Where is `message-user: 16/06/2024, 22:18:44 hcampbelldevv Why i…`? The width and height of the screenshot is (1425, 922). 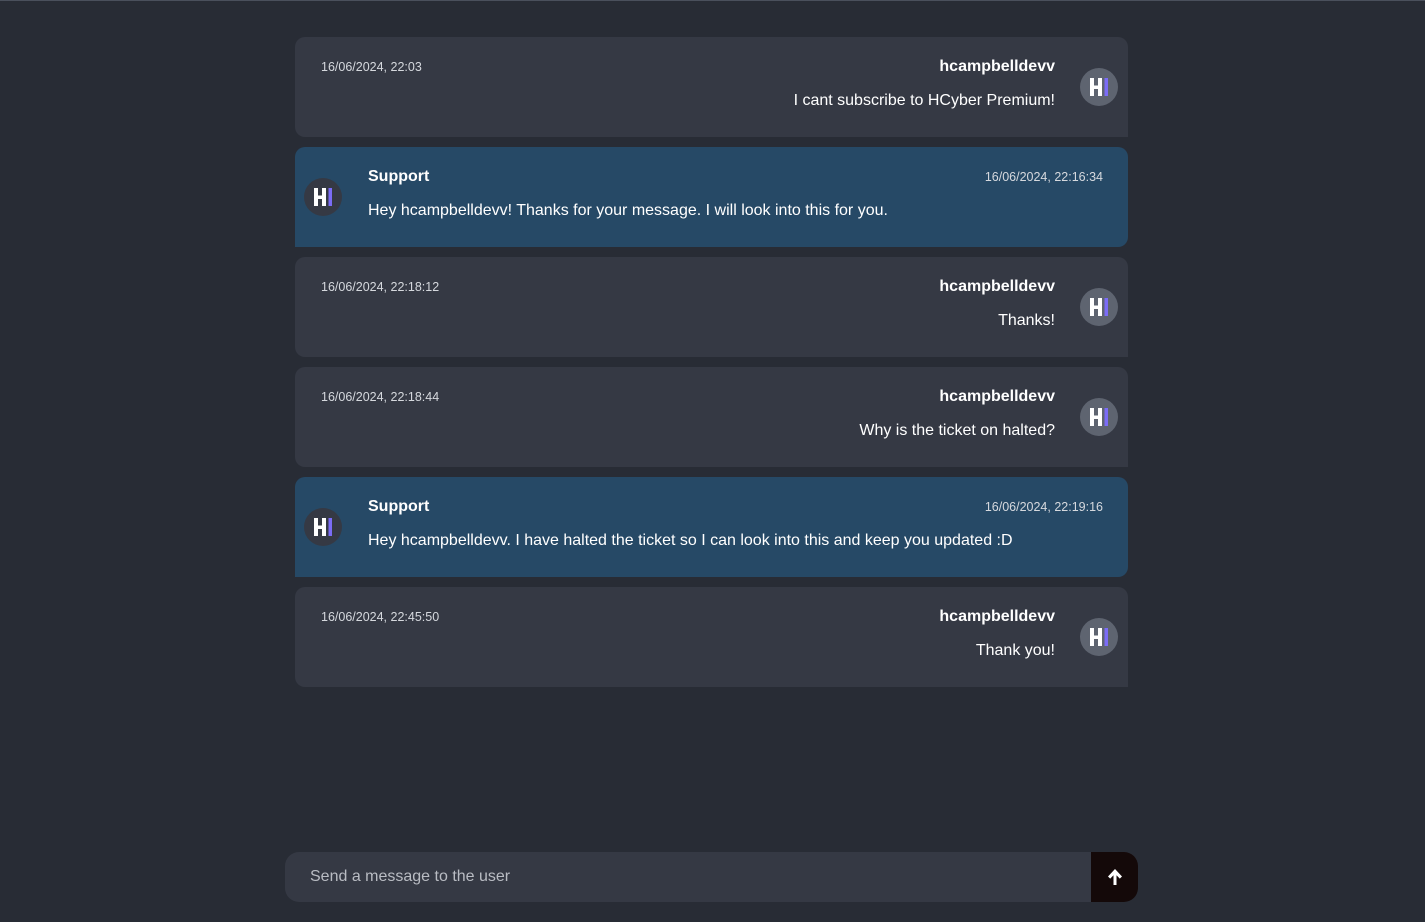
message-user: 16/06/2024, 22:18:44 hcampbelldevv Why i… is located at coordinates (711, 417).